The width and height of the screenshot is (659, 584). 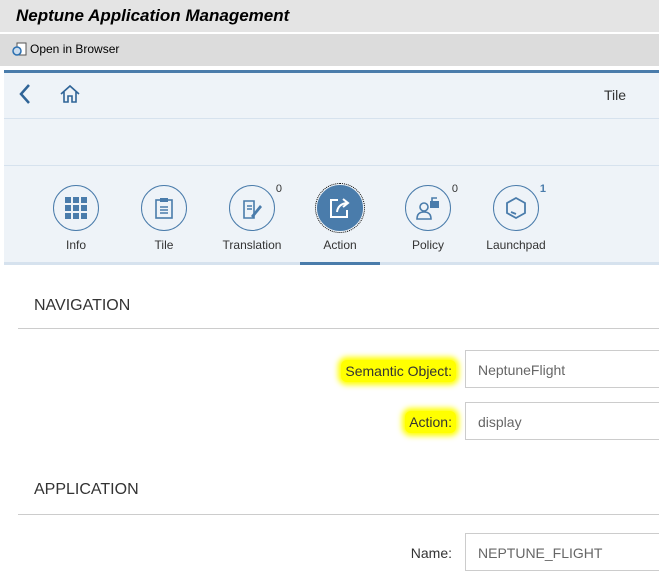 What do you see at coordinates (516, 208) in the screenshot?
I see `cube-icon` at bounding box center [516, 208].